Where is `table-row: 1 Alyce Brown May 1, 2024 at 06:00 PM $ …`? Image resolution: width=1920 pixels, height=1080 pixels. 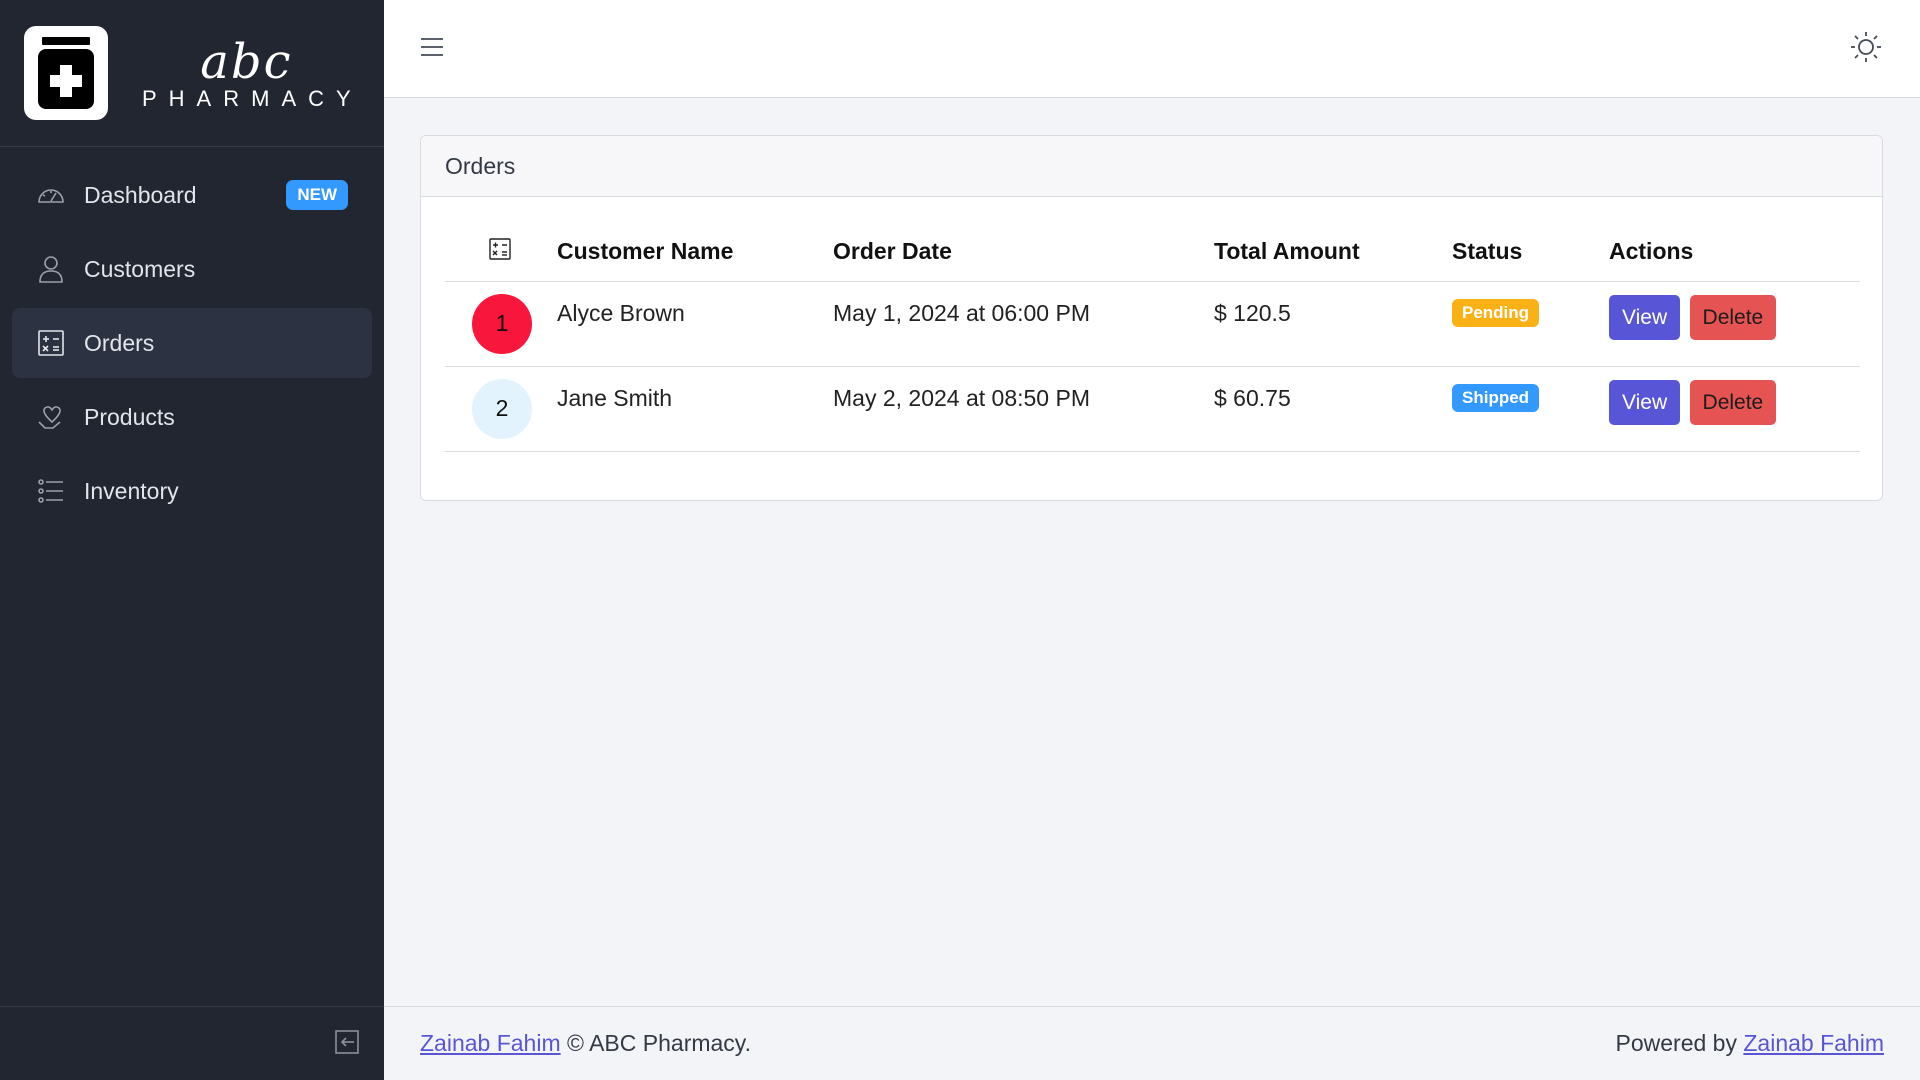
table-row: 1 Alyce Brown May 1, 2024 at 06:00 PM $ … is located at coordinates (1152, 324).